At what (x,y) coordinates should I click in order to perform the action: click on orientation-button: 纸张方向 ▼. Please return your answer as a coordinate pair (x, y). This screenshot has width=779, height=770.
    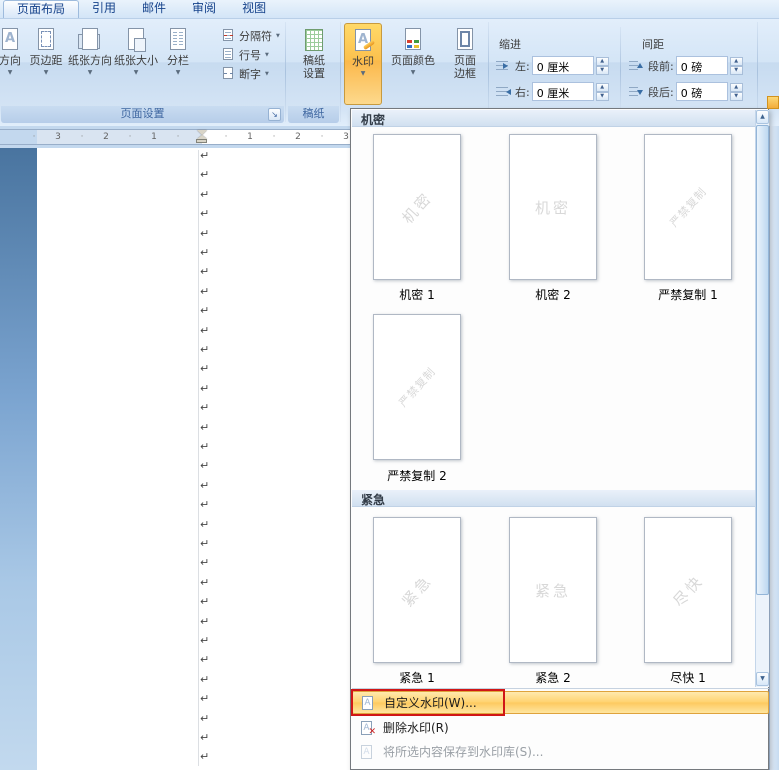
    Looking at the image, I should click on (90, 64).